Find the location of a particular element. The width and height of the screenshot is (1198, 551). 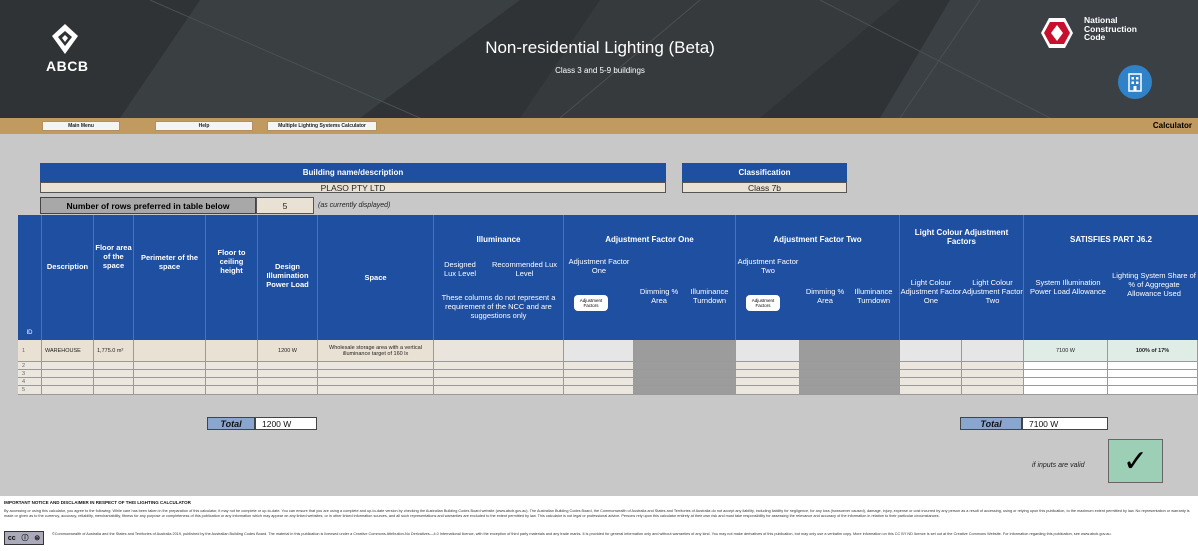

page-title: Non-residential Lighting (Beta) is located at coordinates (600, 47).